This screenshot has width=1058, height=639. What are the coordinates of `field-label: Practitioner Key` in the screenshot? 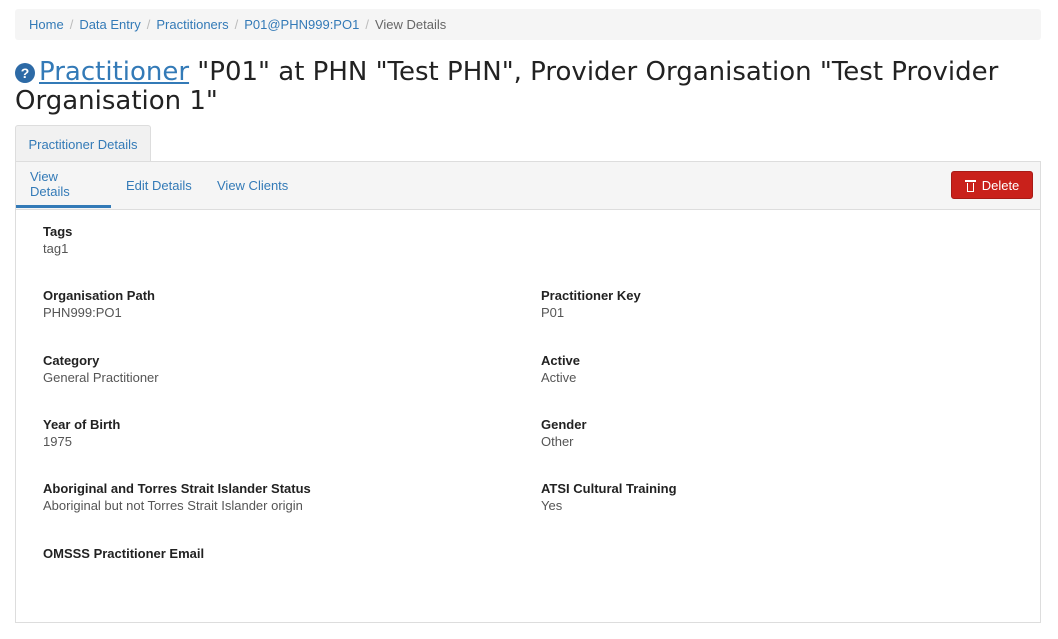 It's located at (591, 295).